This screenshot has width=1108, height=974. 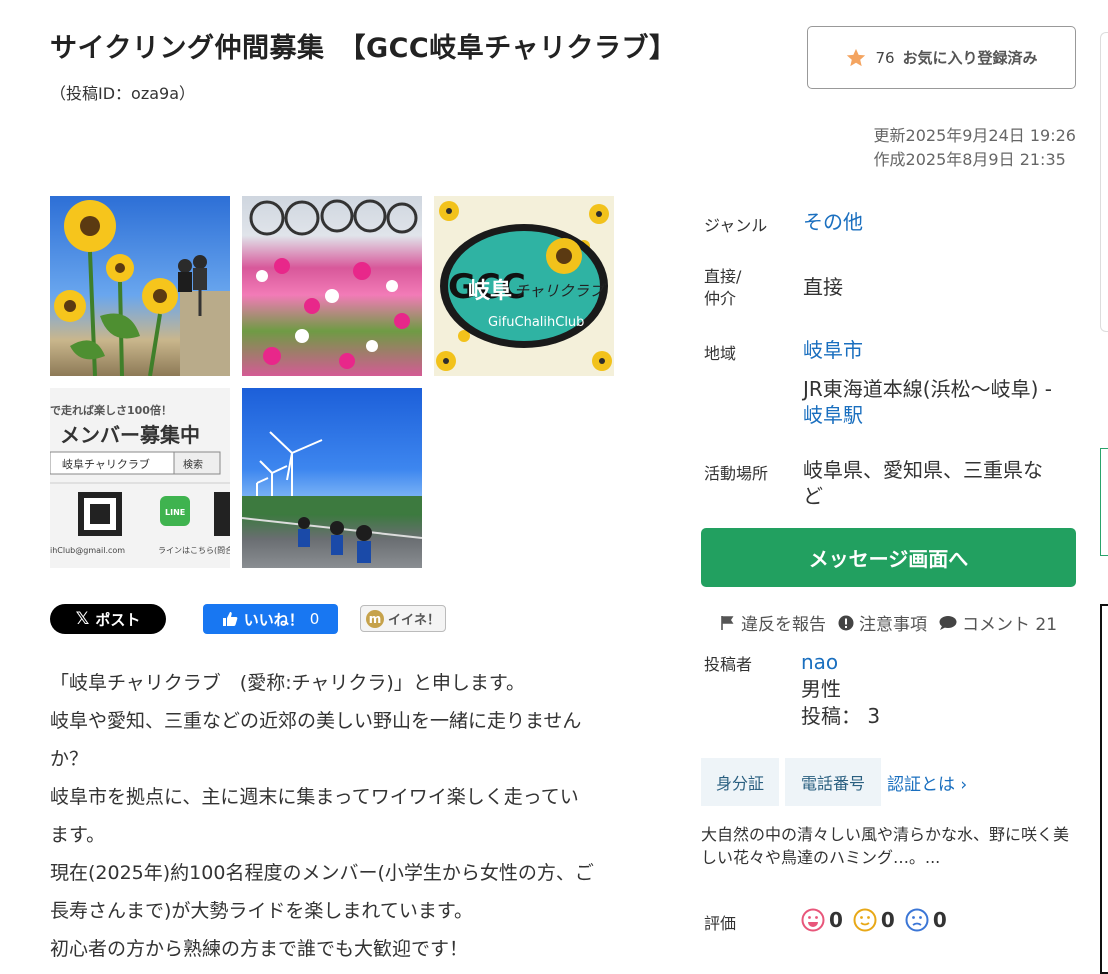 What do you see at coordinates (82, 619) in the screenshot?
I see `x-logo-icon: 𝕏` at bounding box center [82, 619].